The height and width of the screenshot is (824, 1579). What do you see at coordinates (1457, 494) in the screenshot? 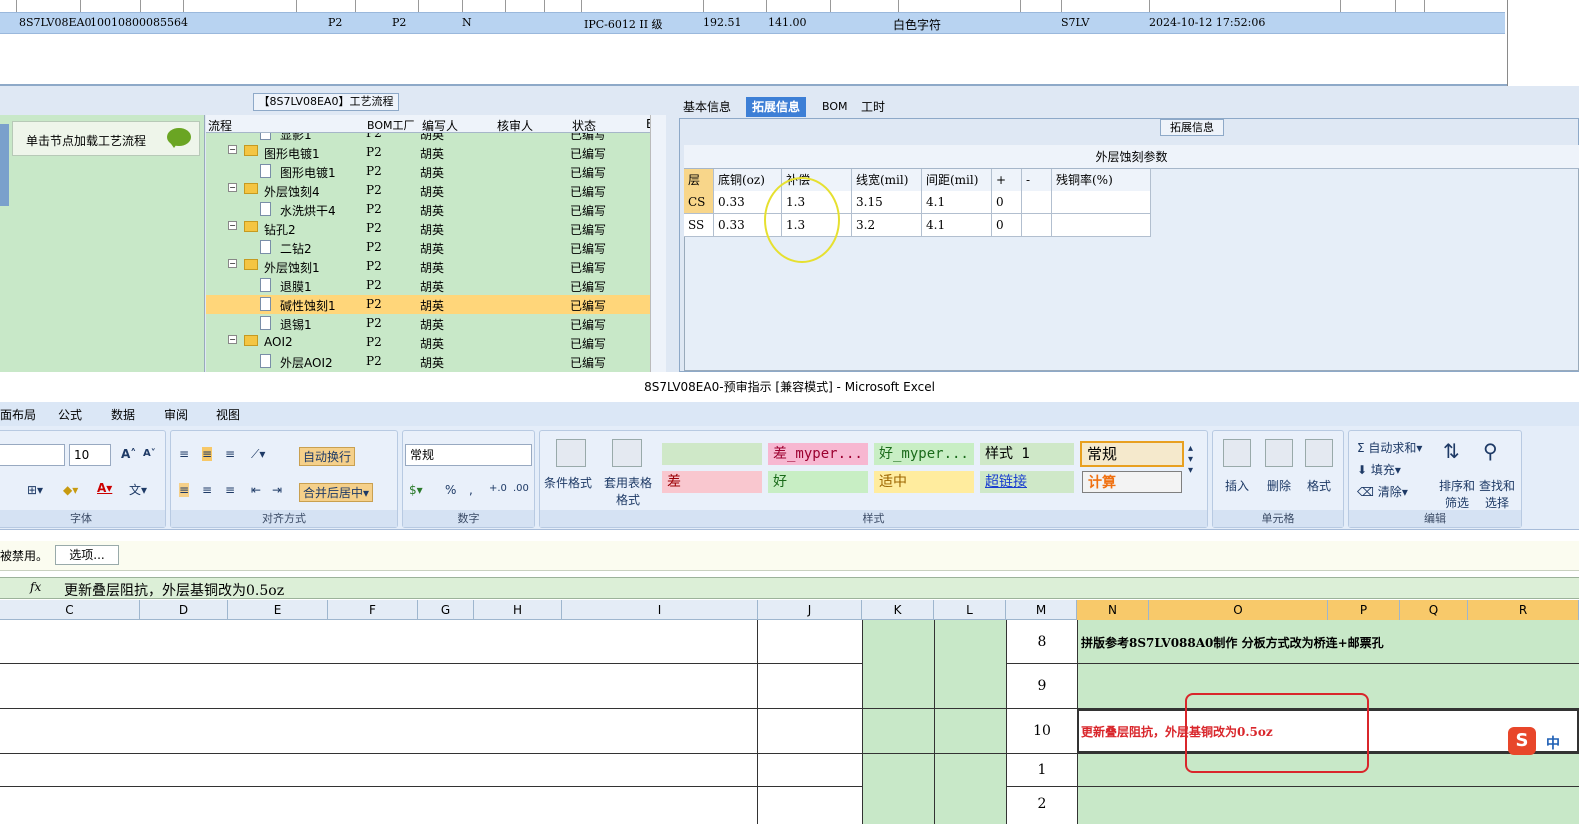
I see `sort-filter-button: 排序和筛选` at bounding box center [1457, 494].